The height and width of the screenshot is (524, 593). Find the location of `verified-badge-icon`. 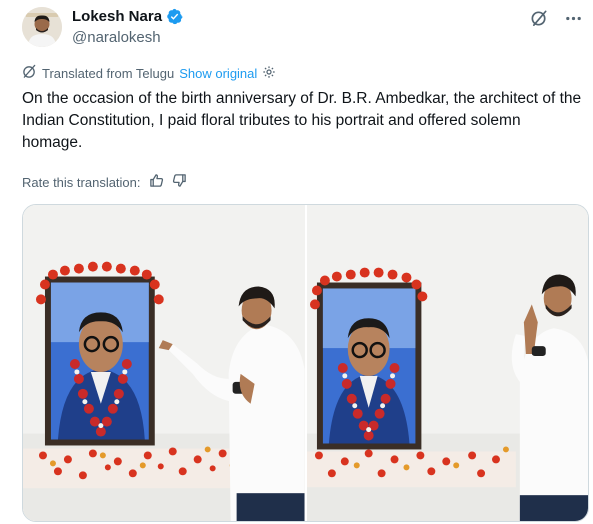

verified-badge-icon is located at coordinates (174, 16).